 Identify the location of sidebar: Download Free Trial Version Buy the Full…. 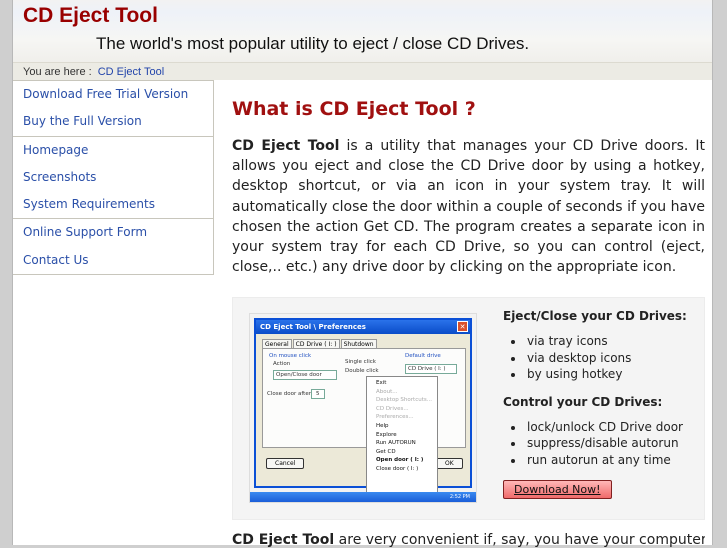
(113, 178).